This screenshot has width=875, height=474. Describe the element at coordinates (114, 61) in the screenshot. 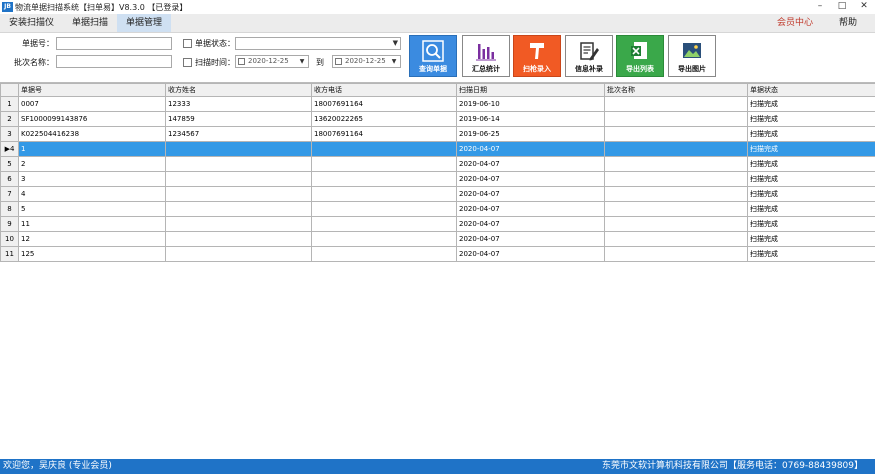

I see `batch-name-input` at that location.